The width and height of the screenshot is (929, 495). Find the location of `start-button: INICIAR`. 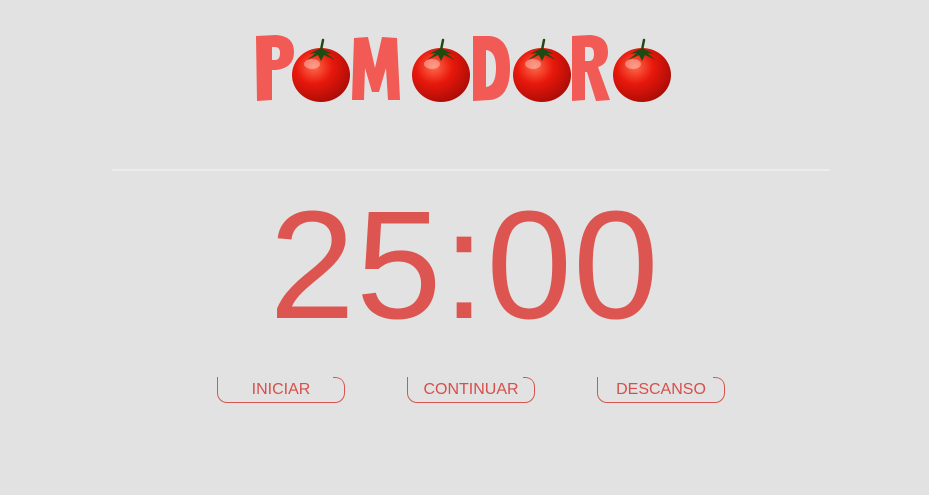

start-button: INICIAR is located at coordinates (281, 390).